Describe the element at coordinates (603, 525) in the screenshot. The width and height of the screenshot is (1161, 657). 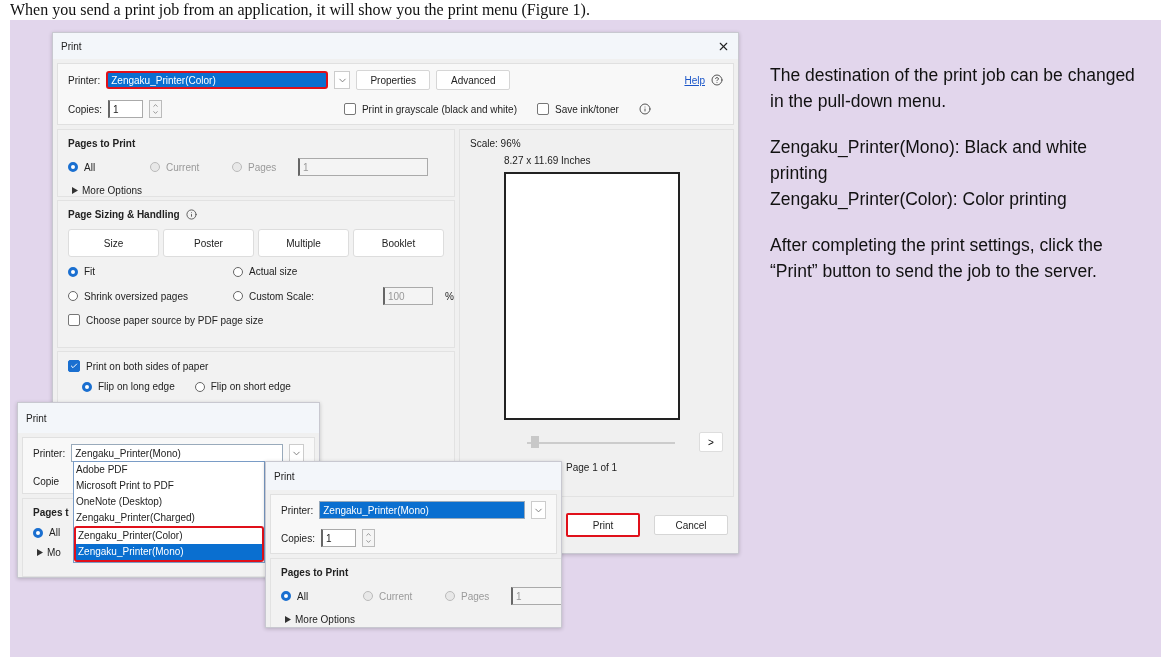
I see `dialog-button: Print` at that location.